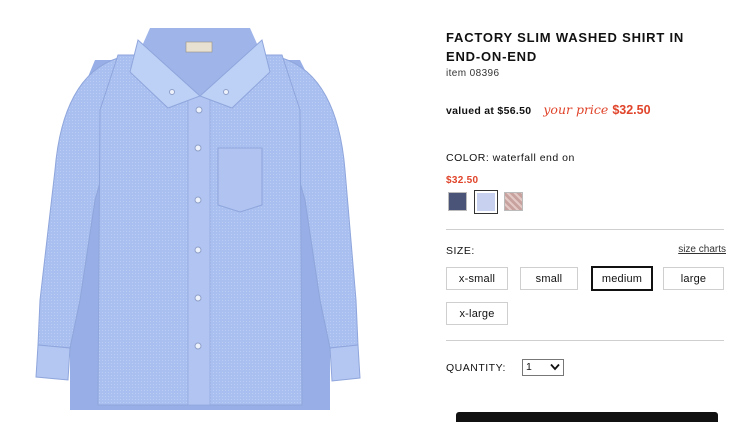  I want to click on quantity-select: 1, so click(543, 367).